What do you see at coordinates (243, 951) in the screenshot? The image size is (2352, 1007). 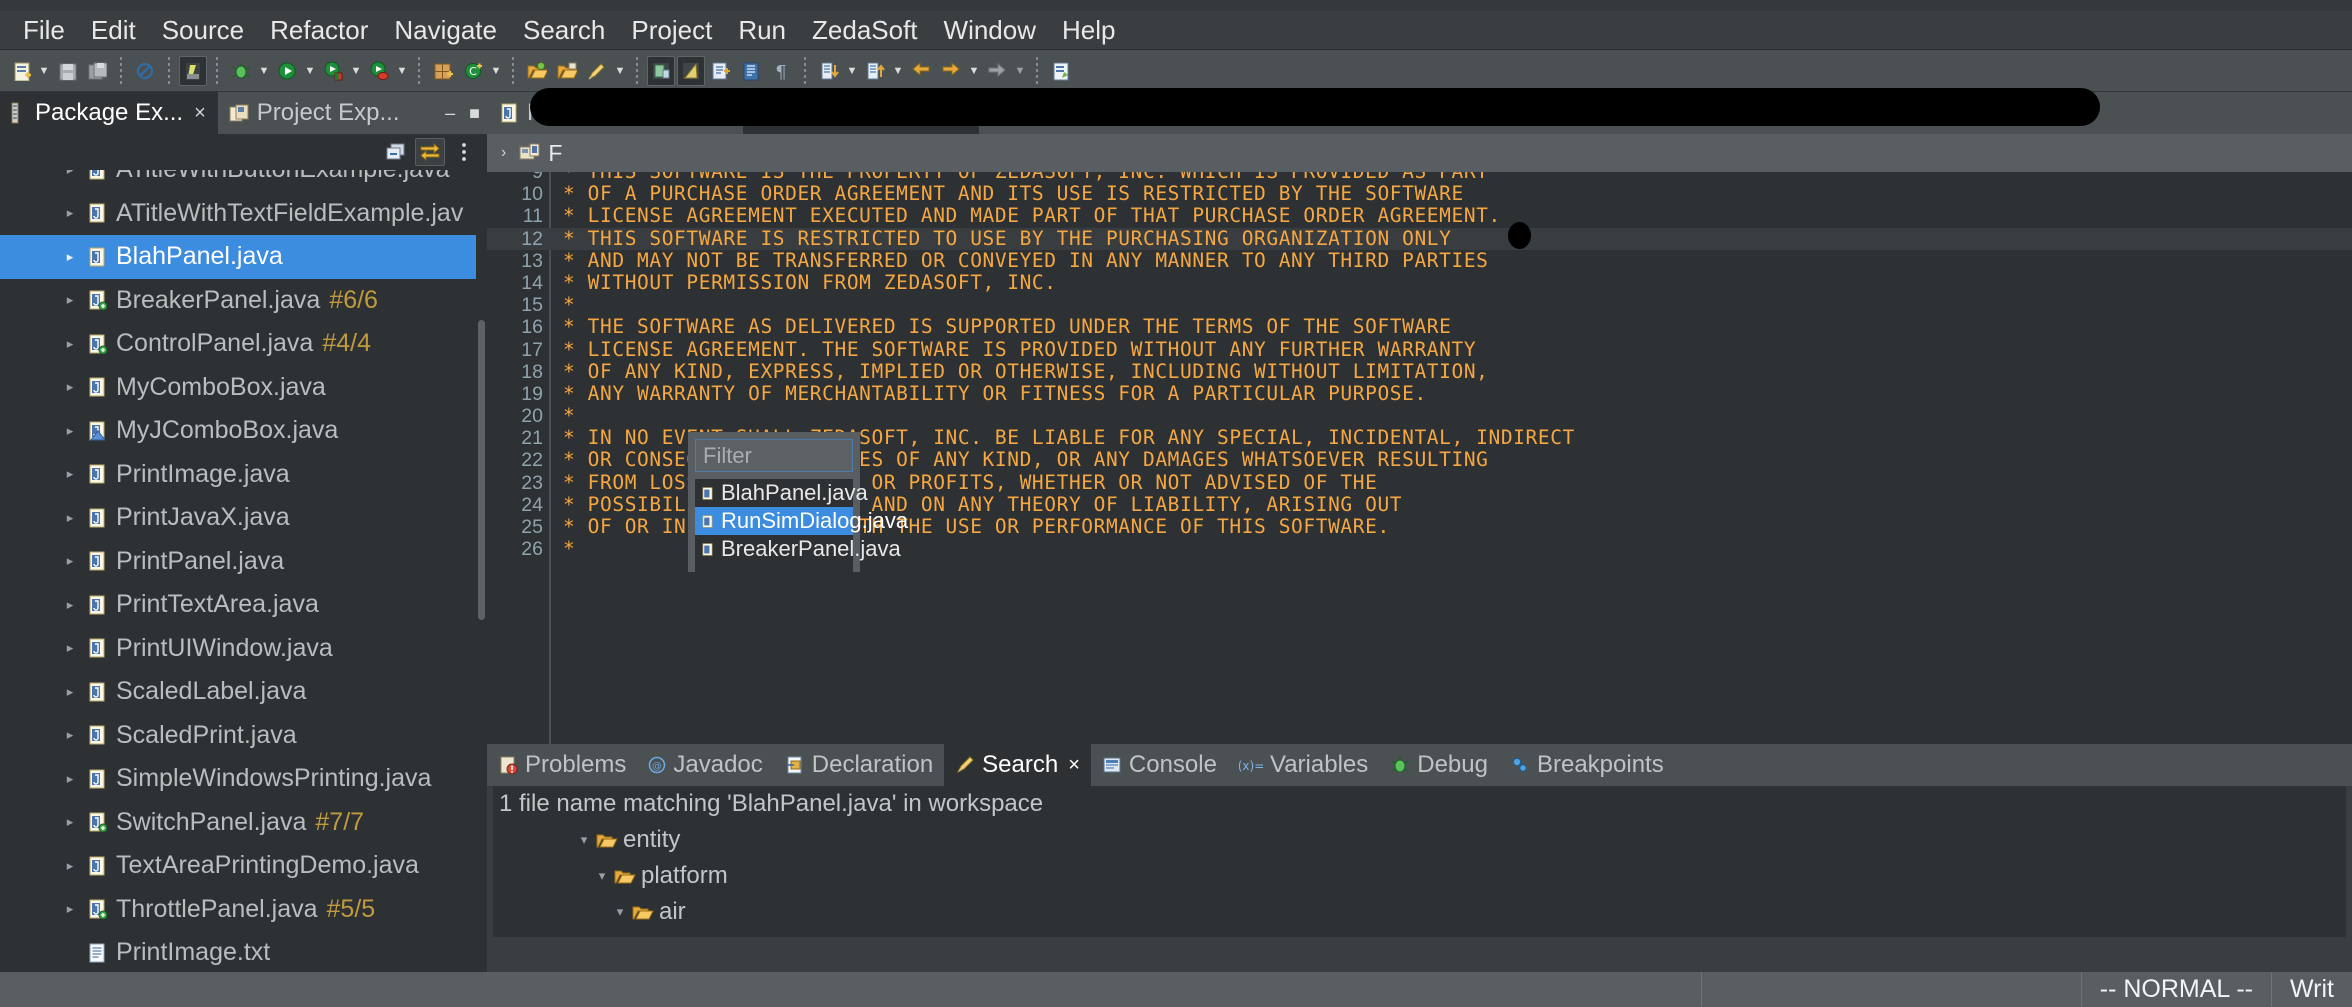 I see `tree-item: PrintImage.txt` at bounding box center [243, 951].